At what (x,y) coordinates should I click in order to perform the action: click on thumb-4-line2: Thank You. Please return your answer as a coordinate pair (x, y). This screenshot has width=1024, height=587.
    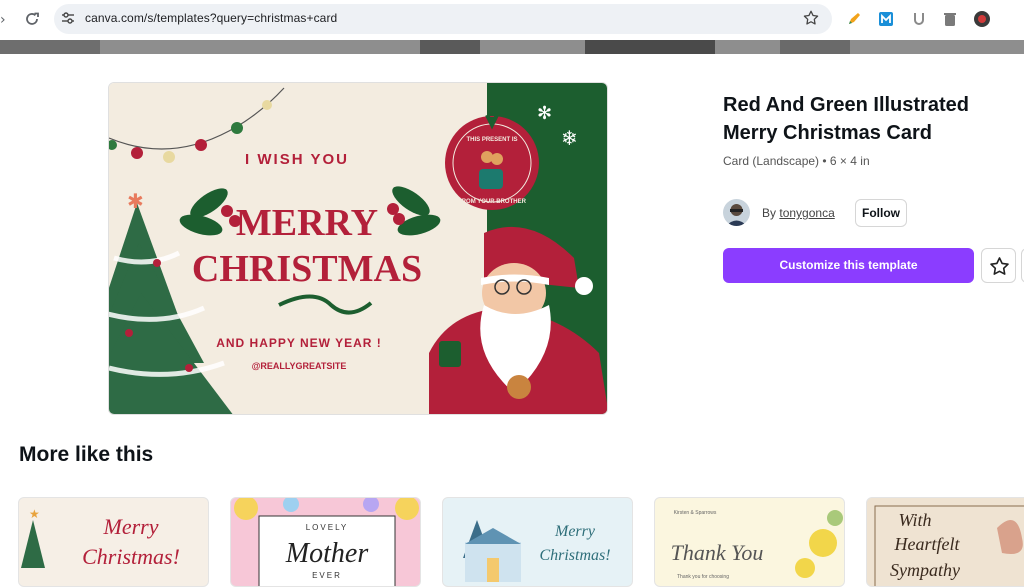
    Looking at the image, I should click on (717, 552).